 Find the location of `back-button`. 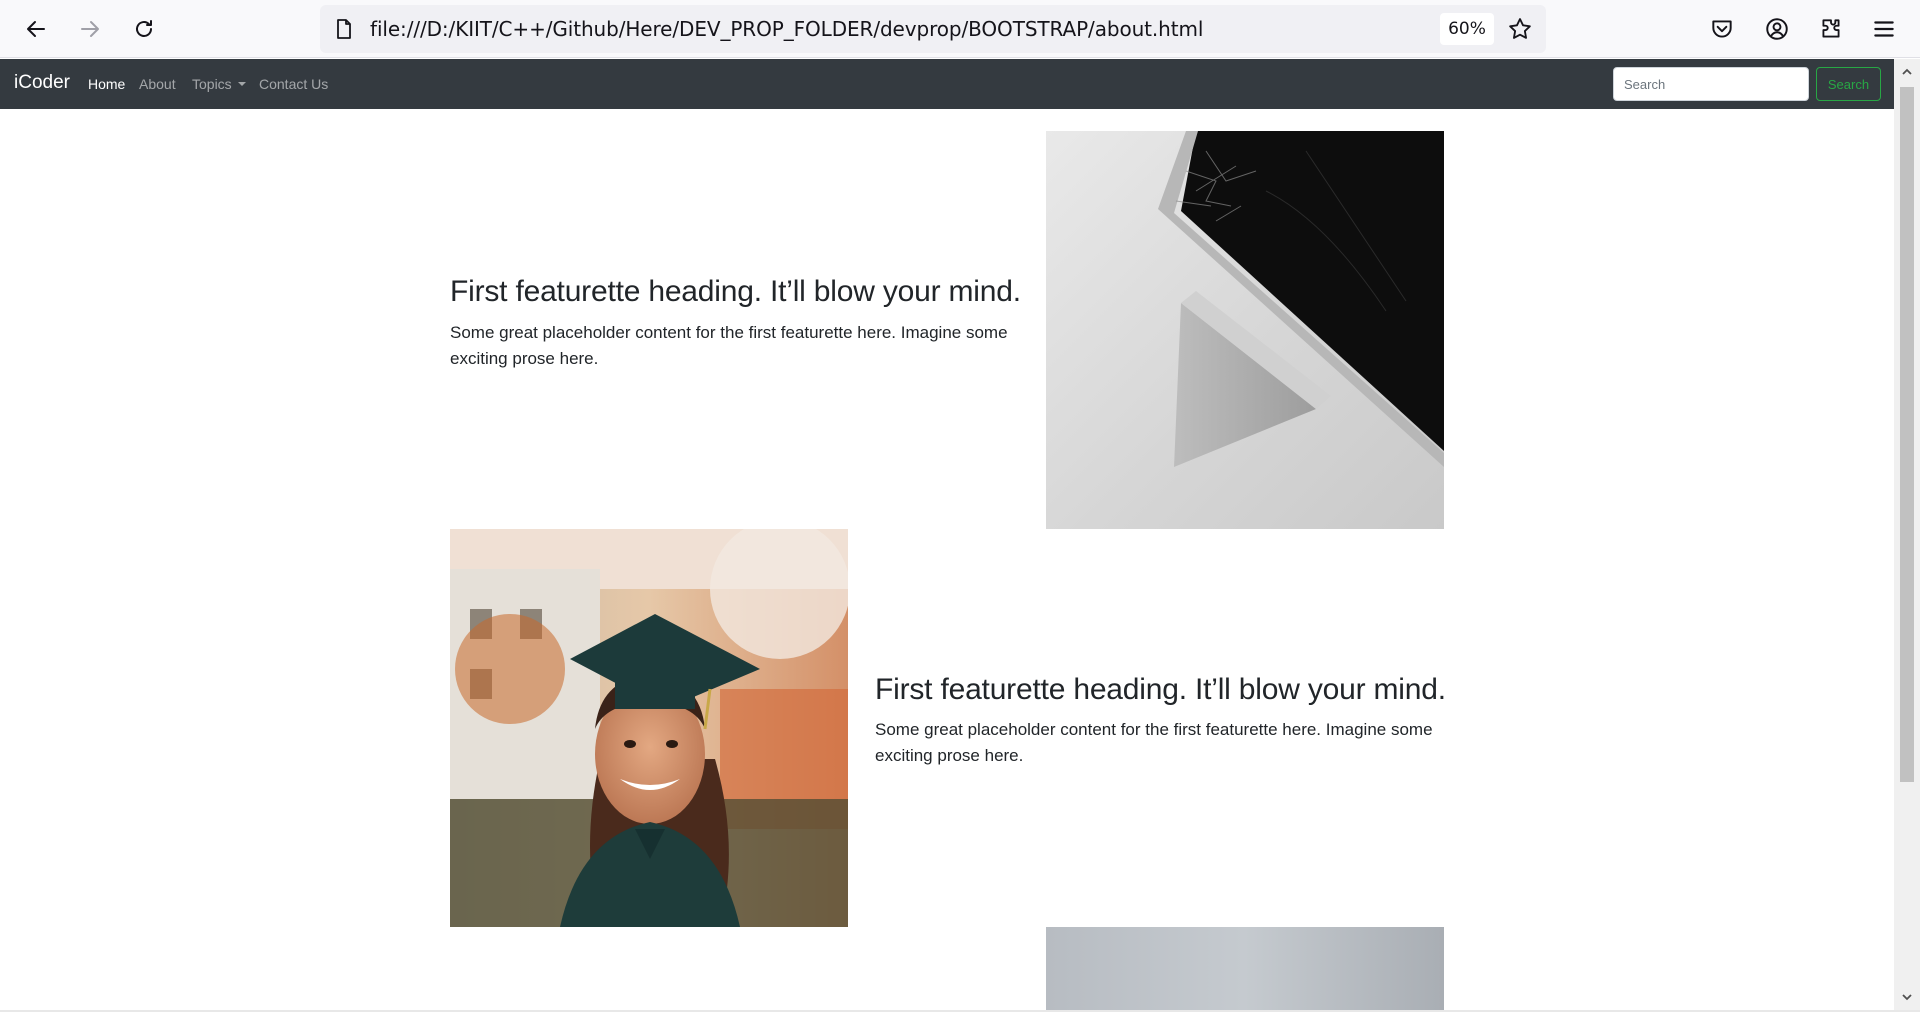

back-button is located at coordinates (36, 29).